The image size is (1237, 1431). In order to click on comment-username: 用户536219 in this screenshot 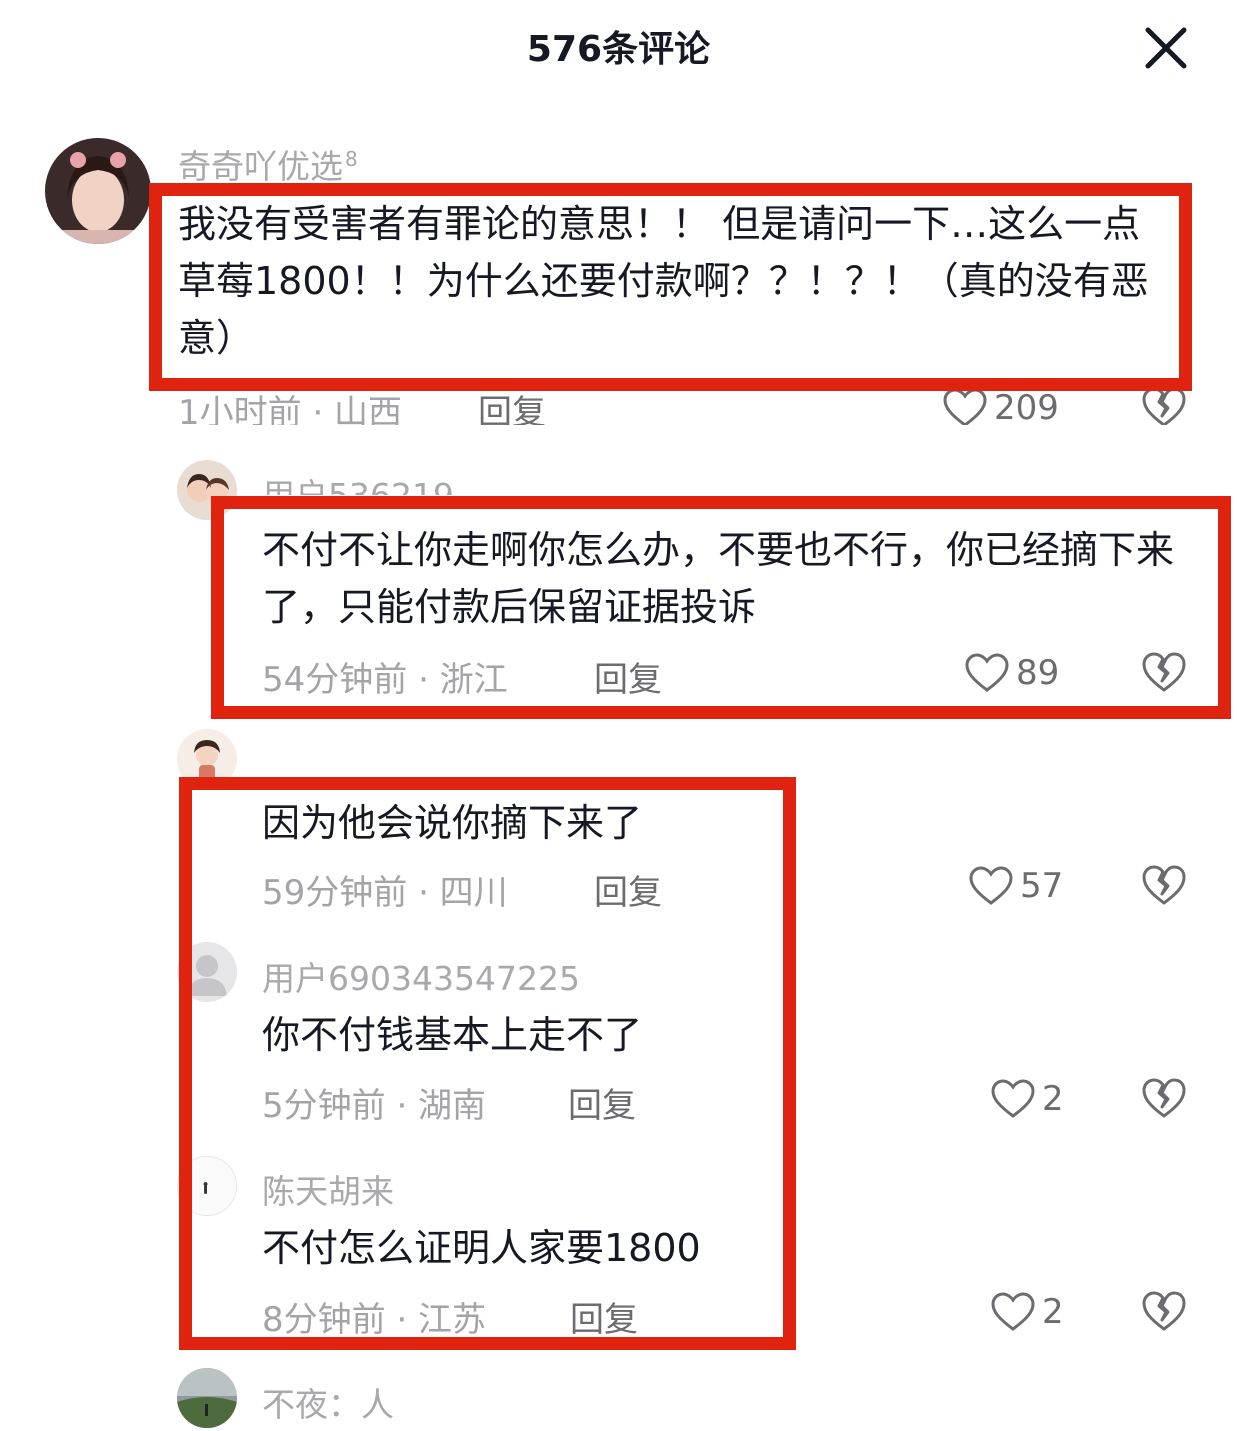, I will do `click(358, 482)`.